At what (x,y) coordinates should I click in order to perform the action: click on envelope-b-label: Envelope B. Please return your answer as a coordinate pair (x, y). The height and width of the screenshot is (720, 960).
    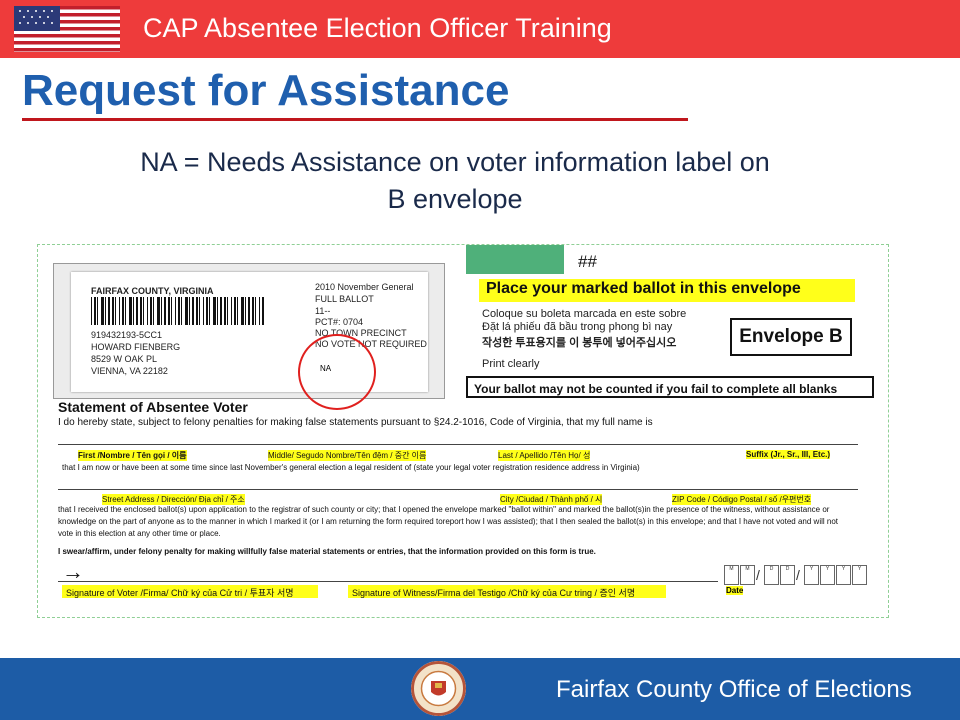
    Looking at the image, I should click on (791, 337).